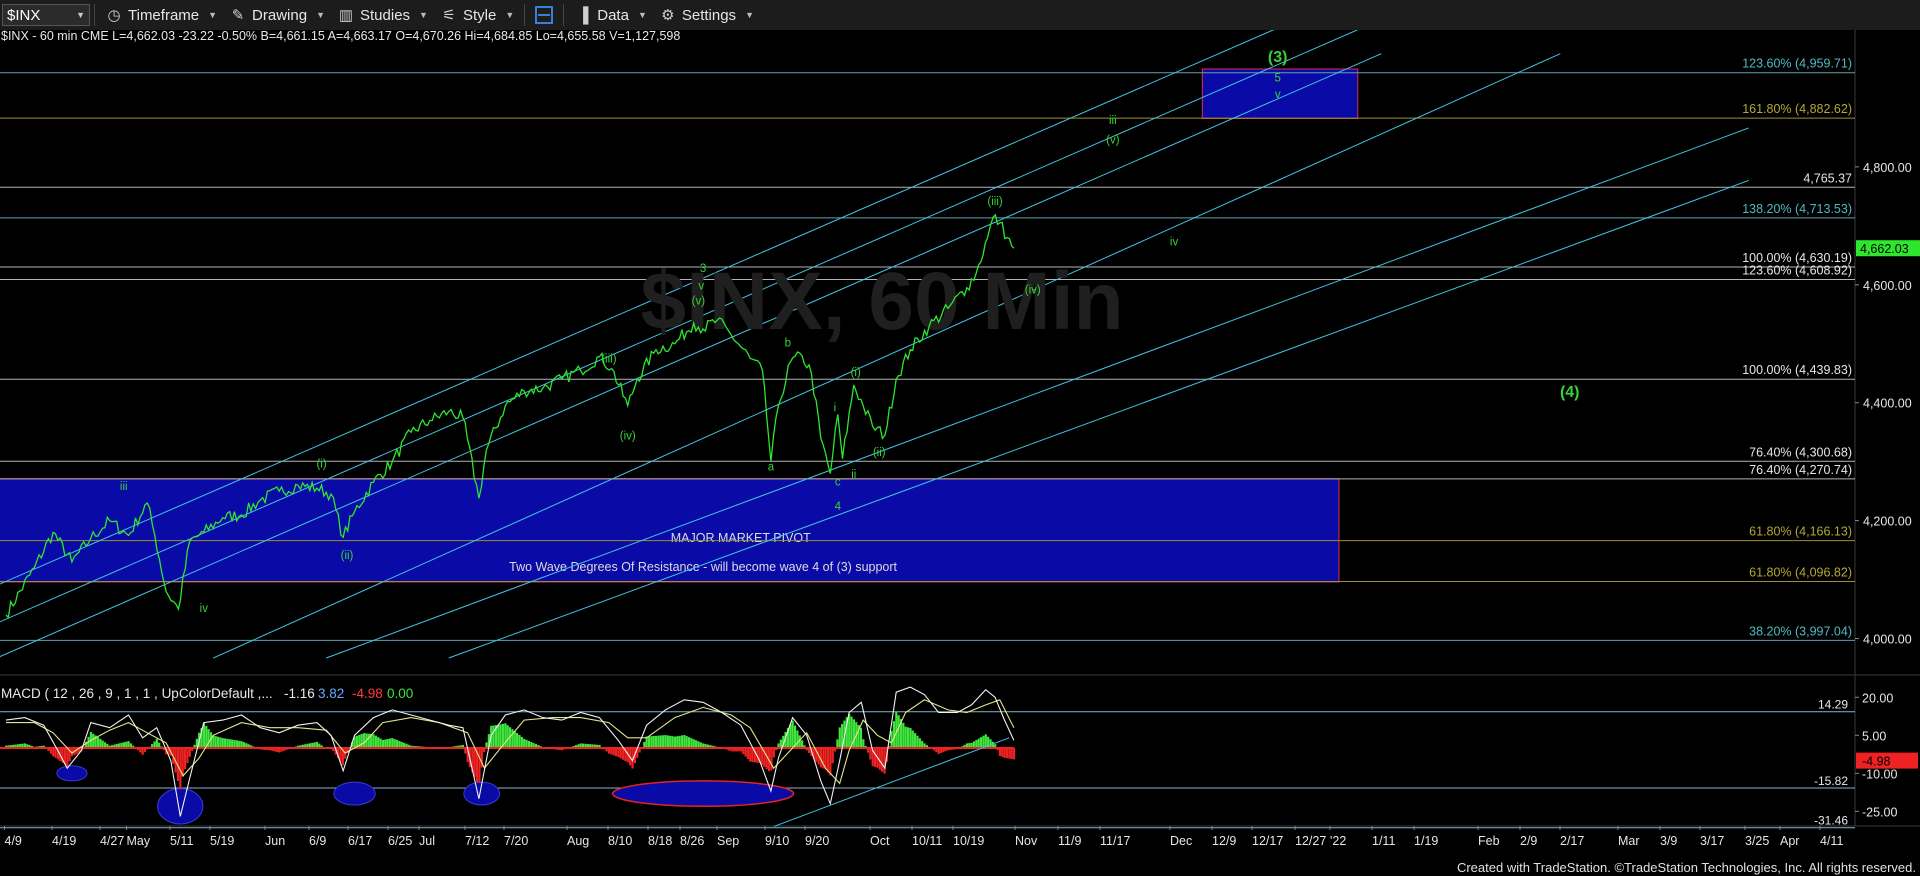  Describe the element at coordinates (427, 841) in the screenshot. I see `time-axis-label: Jul` at that location.